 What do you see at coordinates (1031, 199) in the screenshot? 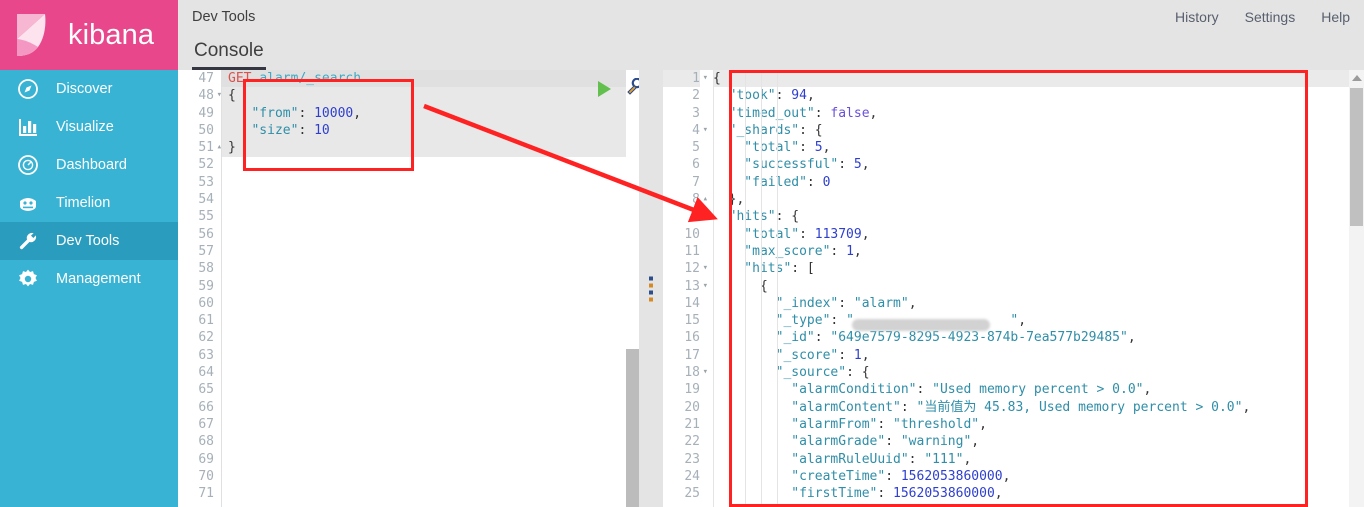
I see `code-line: },` at bounding box center [1031, 199].